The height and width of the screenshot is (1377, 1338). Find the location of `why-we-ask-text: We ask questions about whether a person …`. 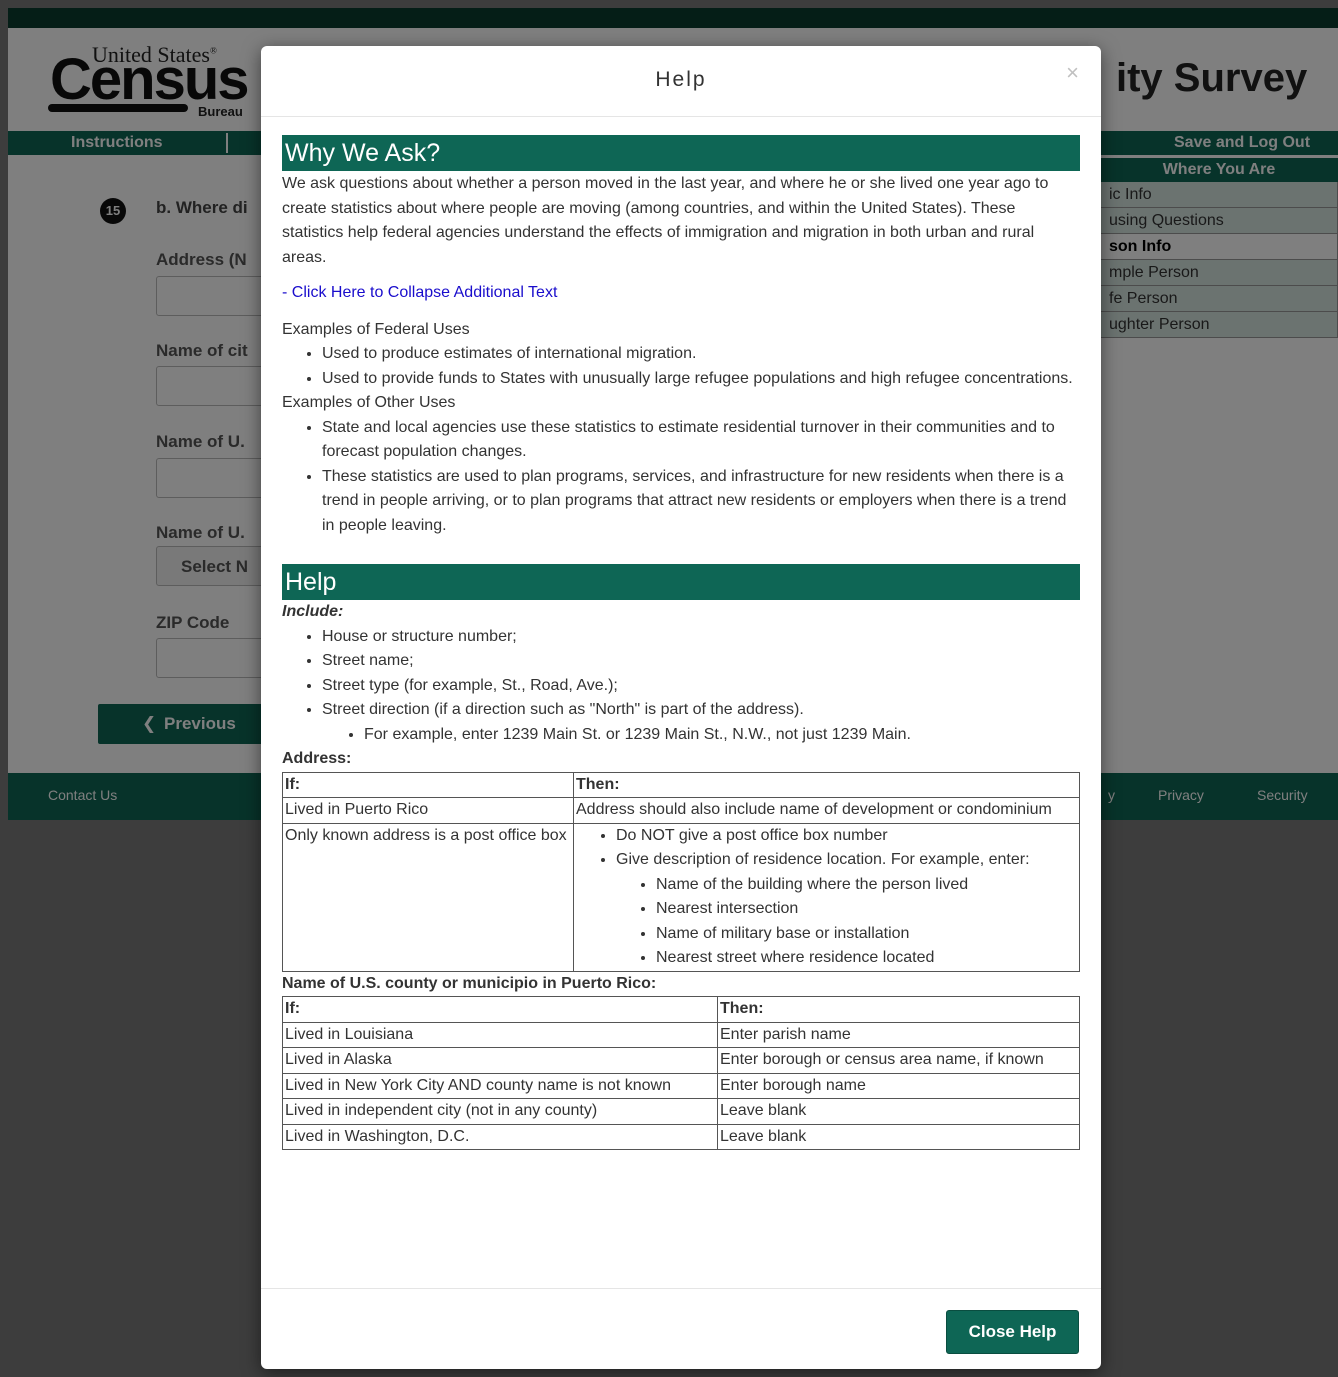

why-we-ask-text: We ask questions about whether a person … is located at coordinates (665, 220).